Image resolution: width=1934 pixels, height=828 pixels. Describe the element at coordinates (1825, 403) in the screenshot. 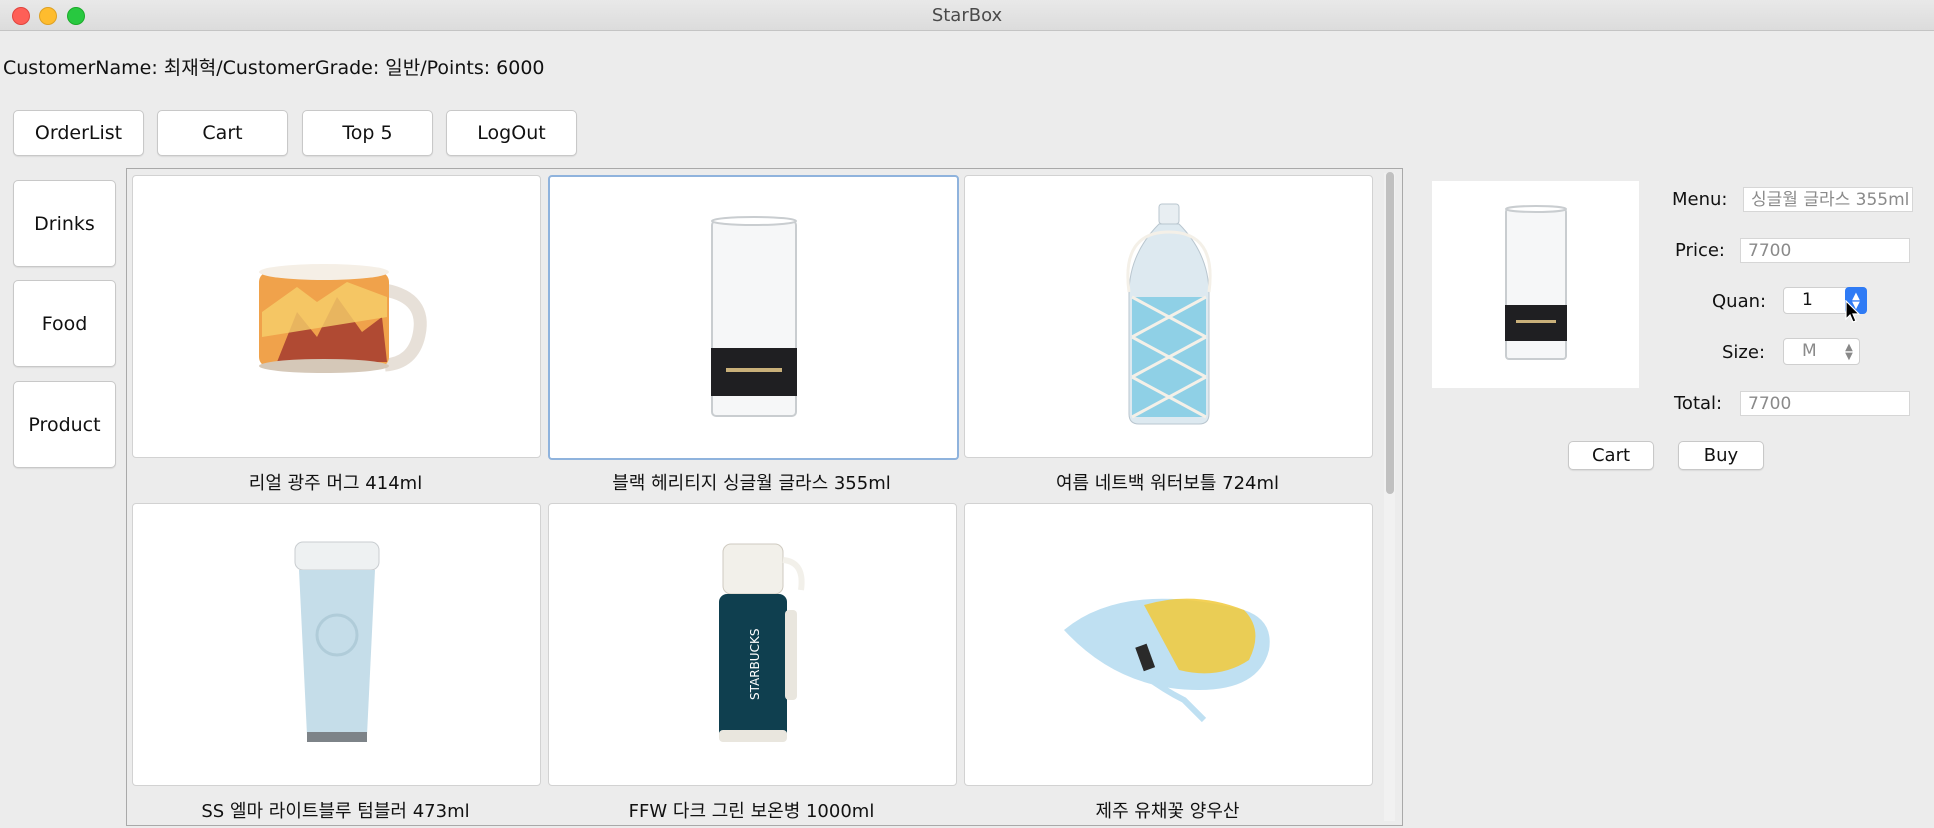

I see `total-field: 7700` at that location.